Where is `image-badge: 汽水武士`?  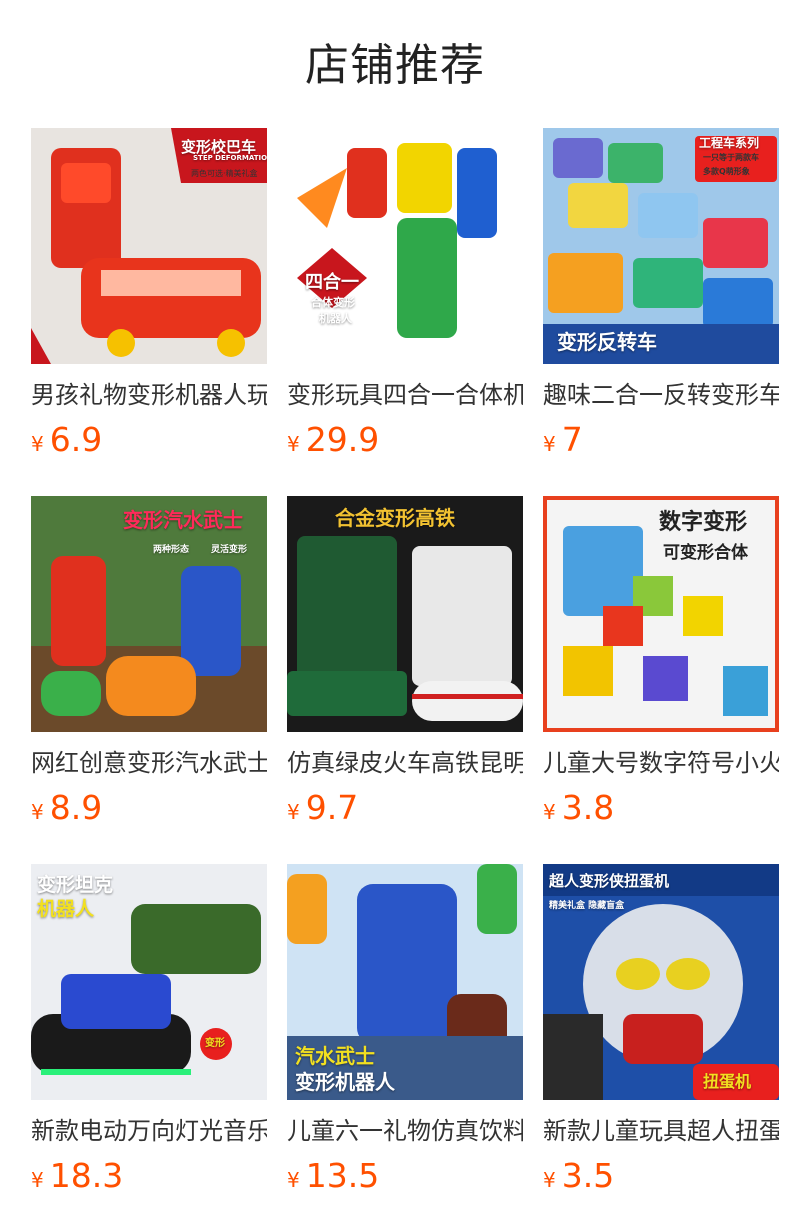
image-badge: 汽水武士 is located at coordinates (335, 1056).